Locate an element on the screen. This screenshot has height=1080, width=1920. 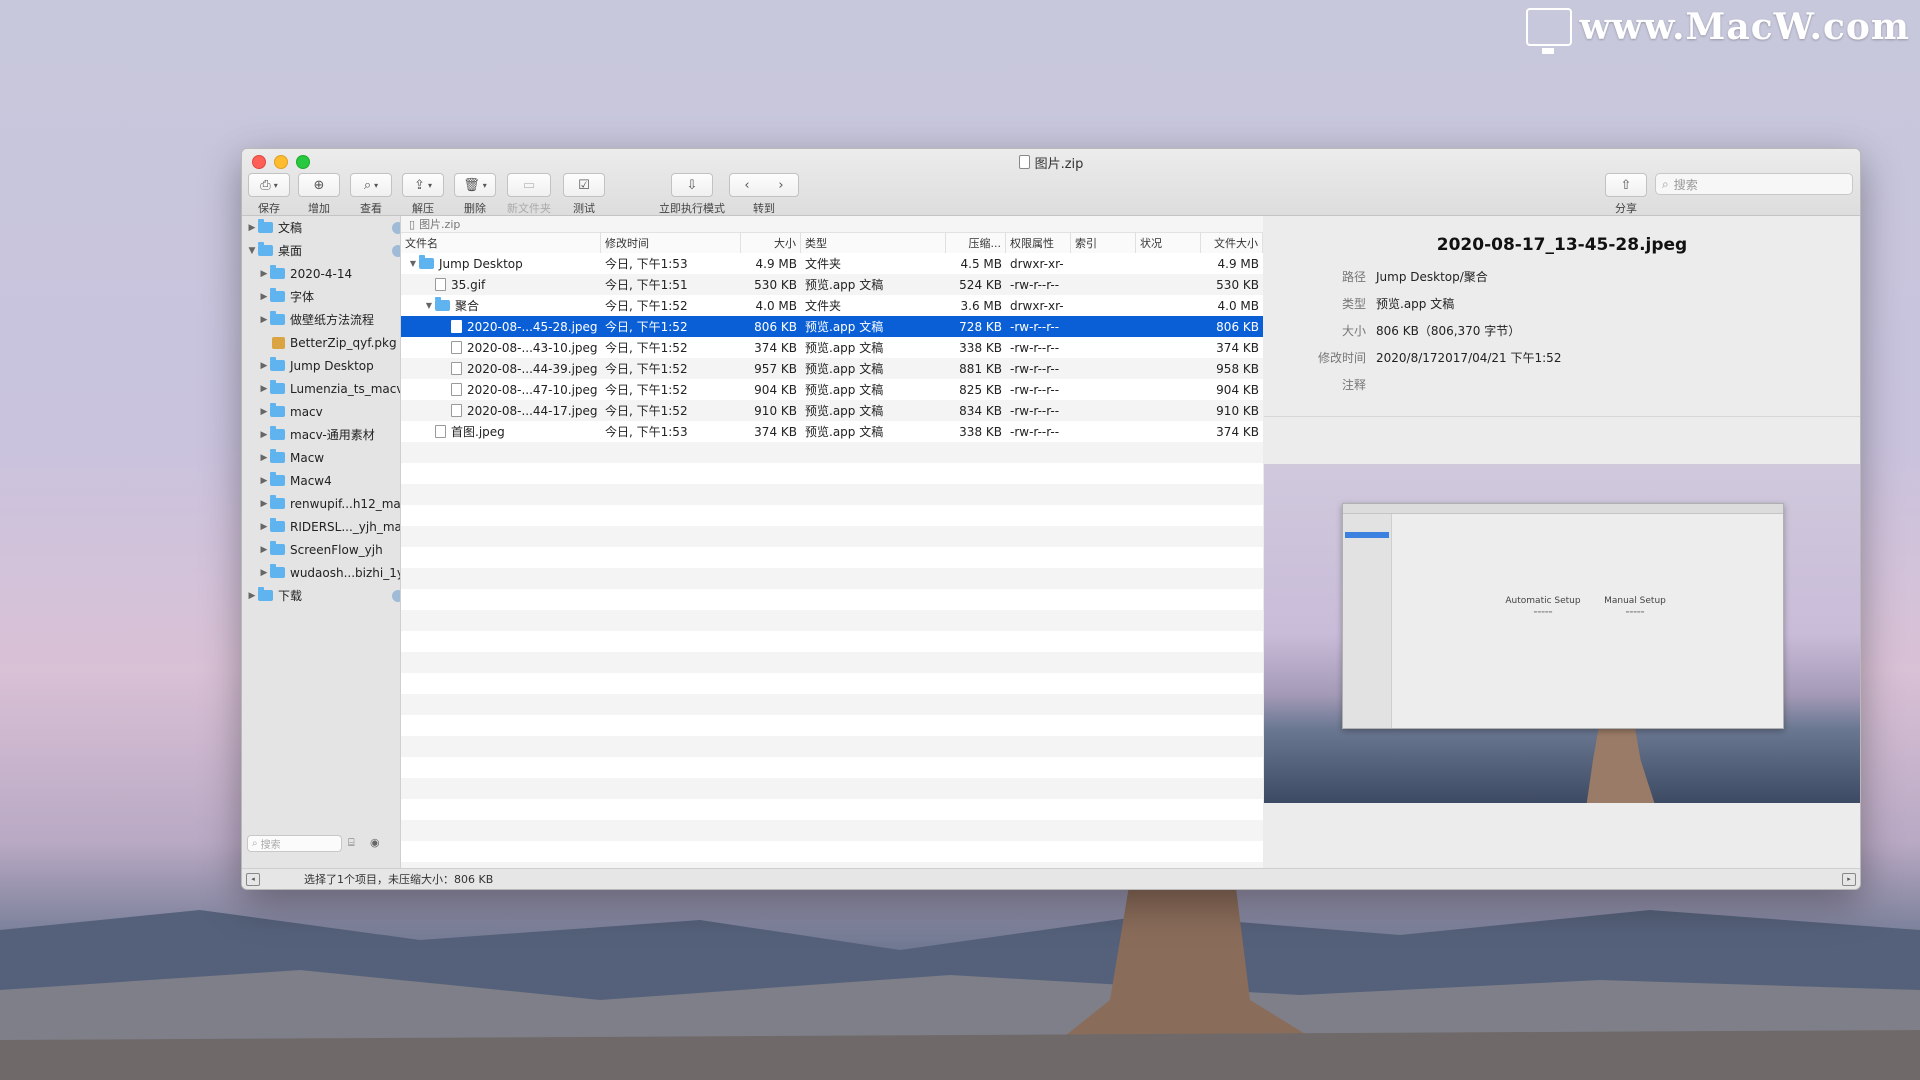
sidebar-item: ▶ Jump Desktop is located at coordinates (321, 365).